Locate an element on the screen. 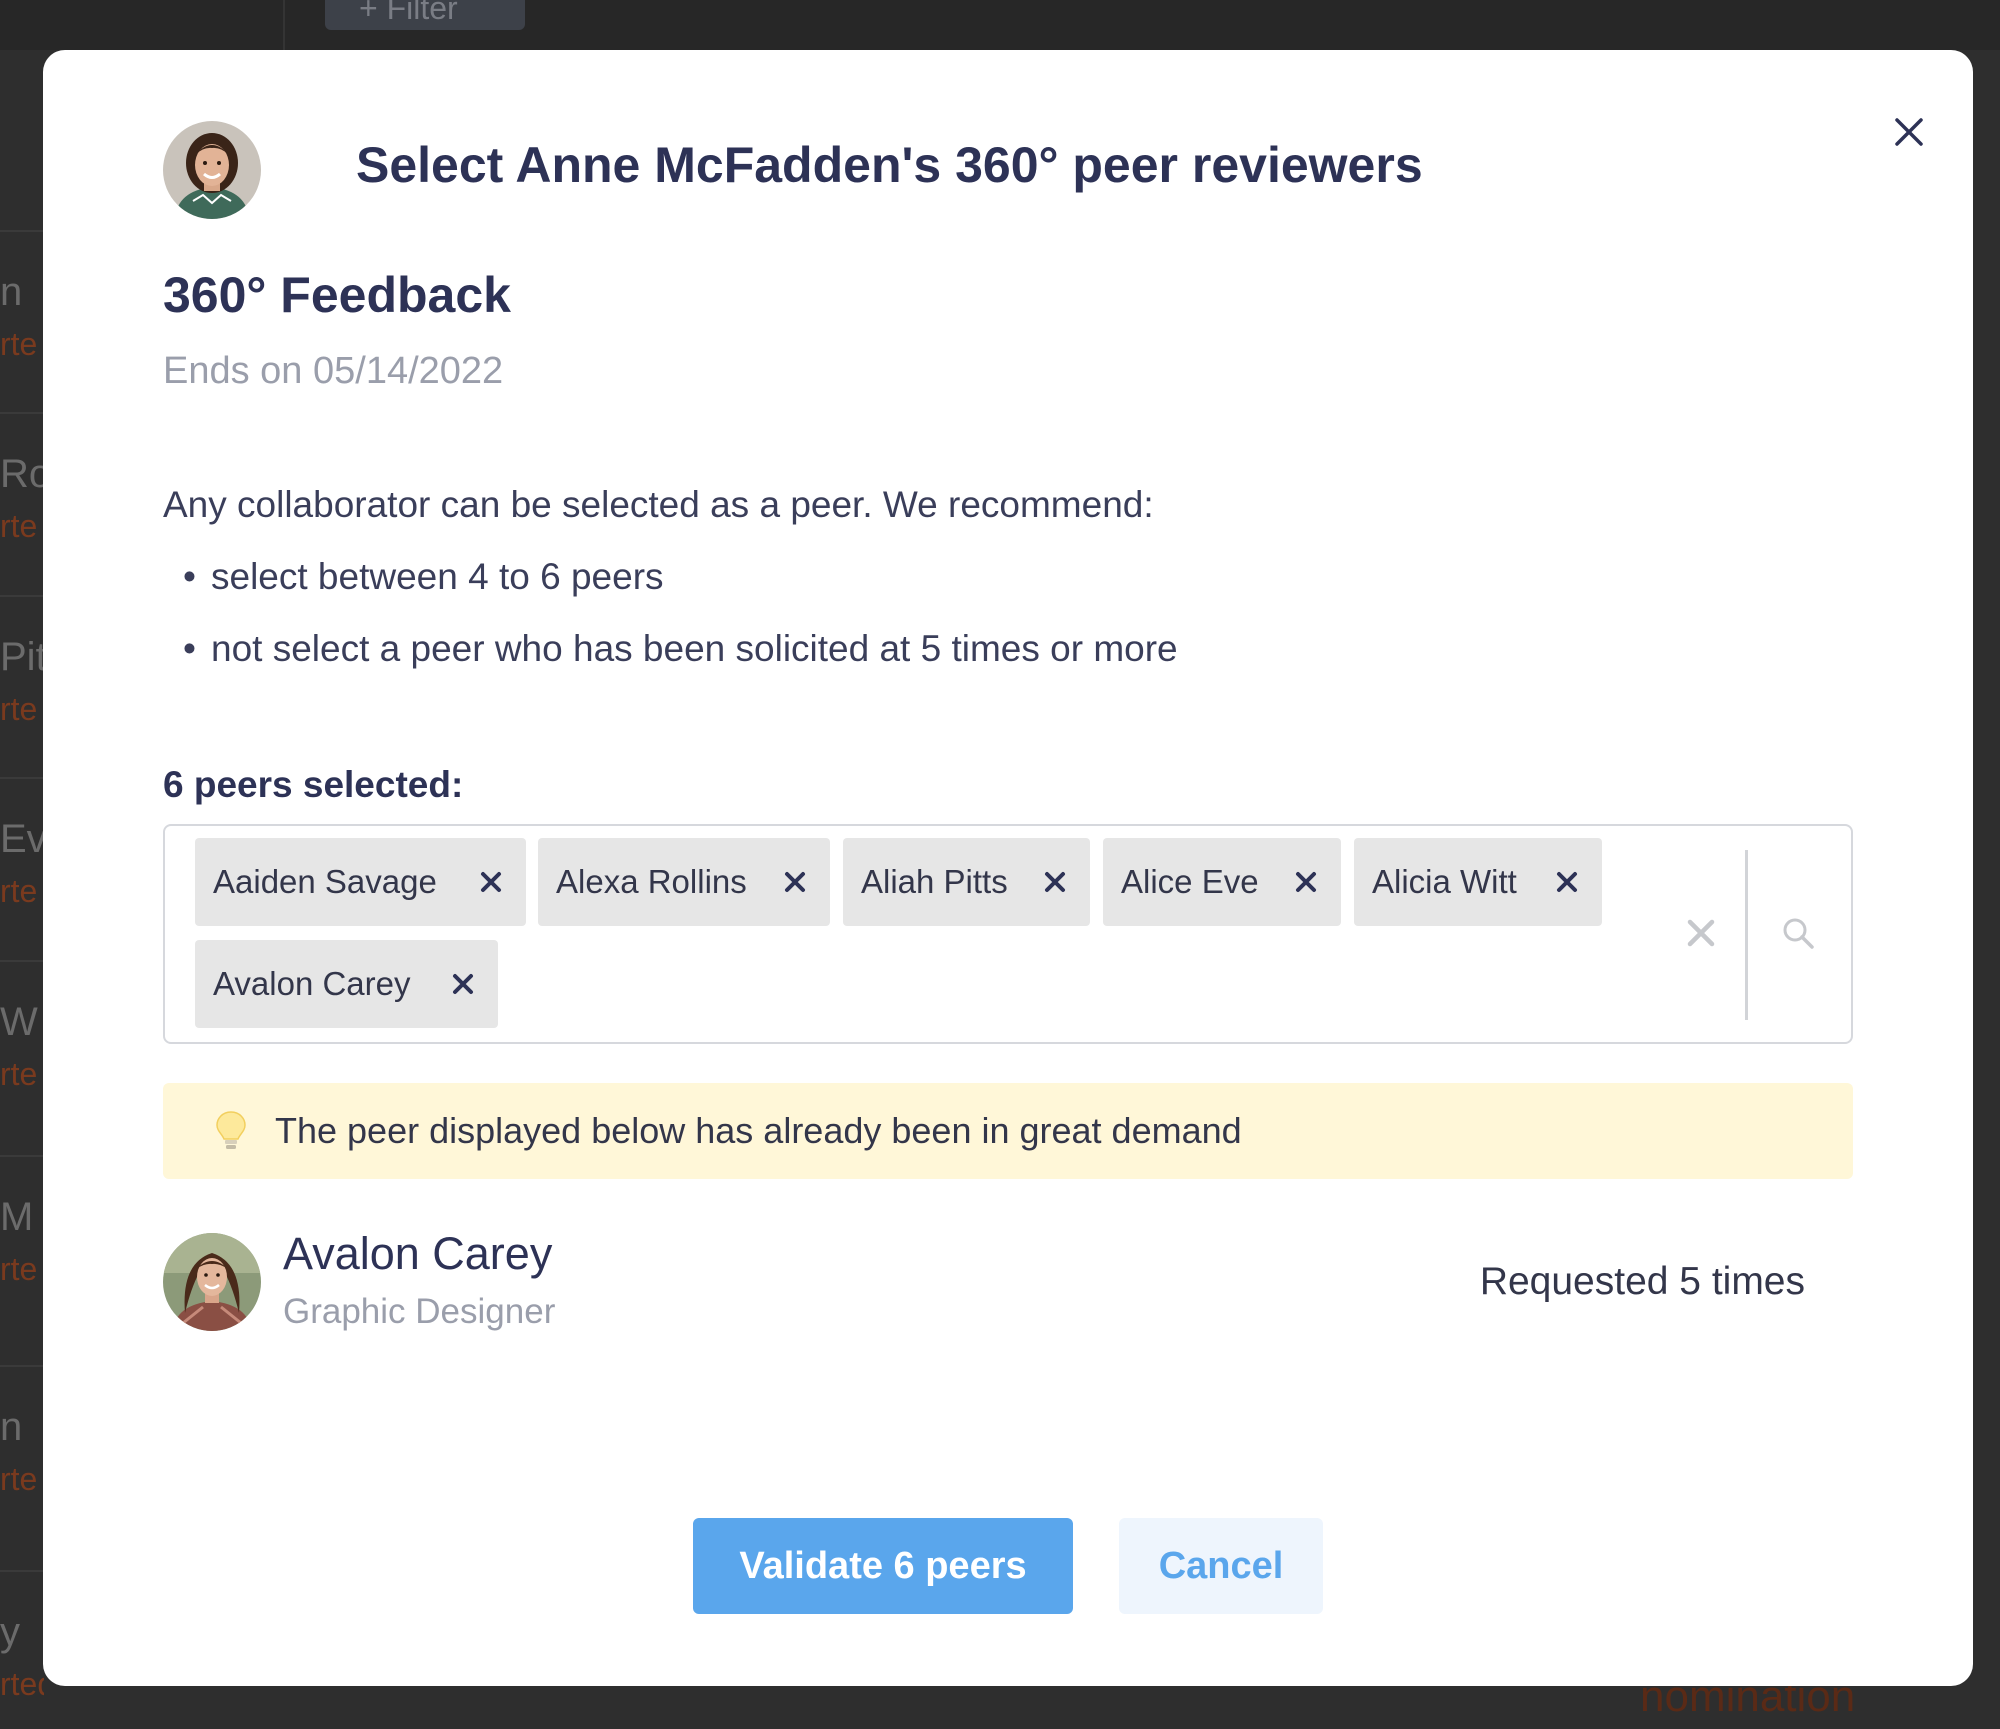  background-row: W rte is located at coordinates (22, 1055).